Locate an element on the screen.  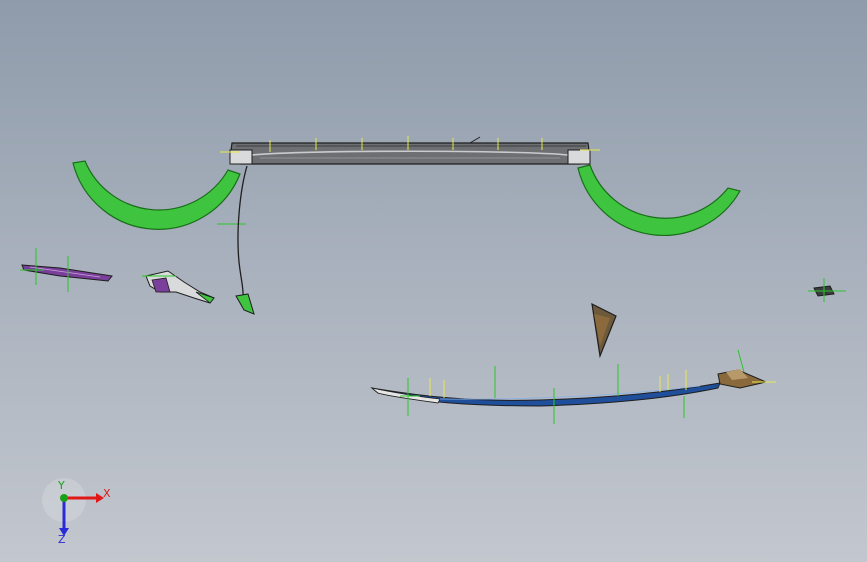
twisted-bracket-part is located at coordinates (178, 287).